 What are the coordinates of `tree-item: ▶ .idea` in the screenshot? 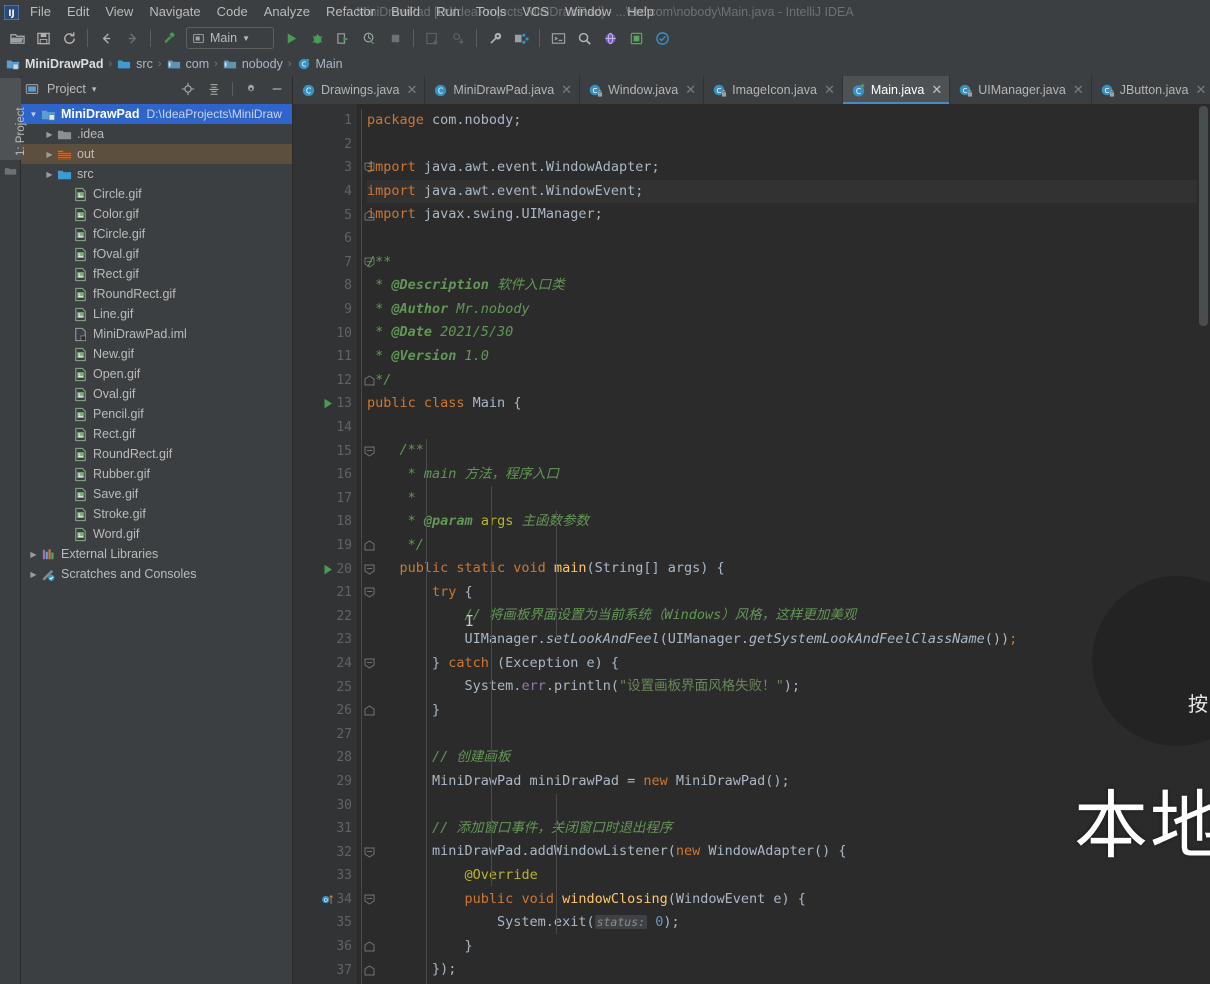 It's located at (156, 134).